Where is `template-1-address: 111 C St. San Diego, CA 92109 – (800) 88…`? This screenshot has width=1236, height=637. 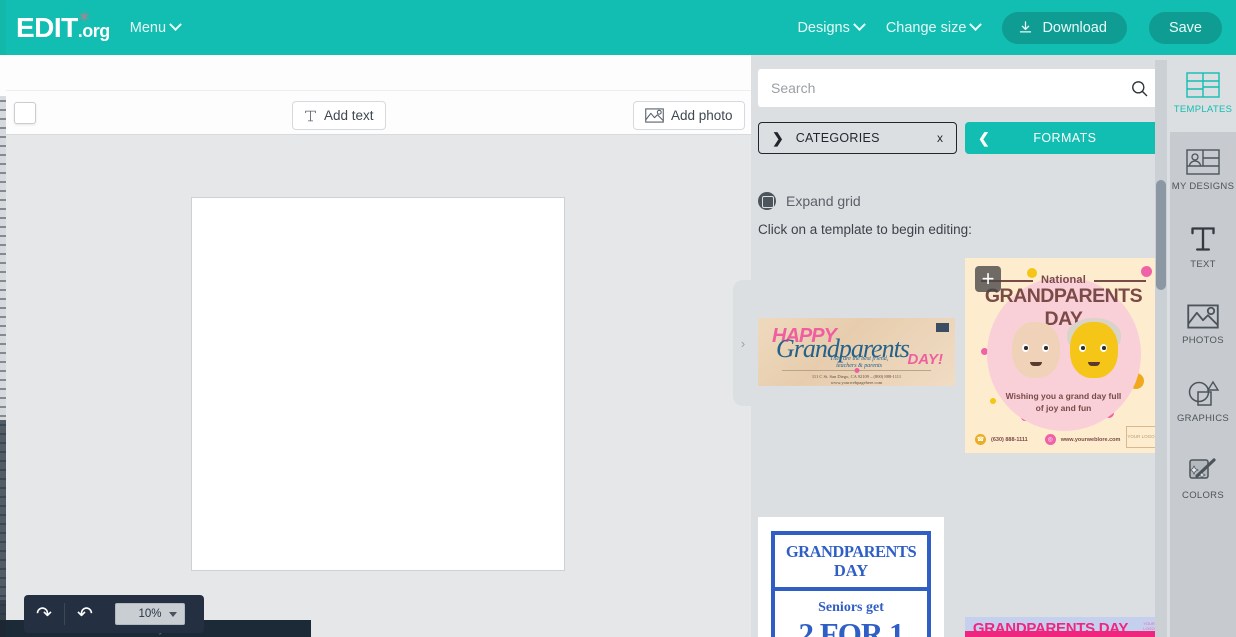 template-1-address: 111 C St. San Diego, CA 92109 – (800) 88… is located at coordinates (856, 380).